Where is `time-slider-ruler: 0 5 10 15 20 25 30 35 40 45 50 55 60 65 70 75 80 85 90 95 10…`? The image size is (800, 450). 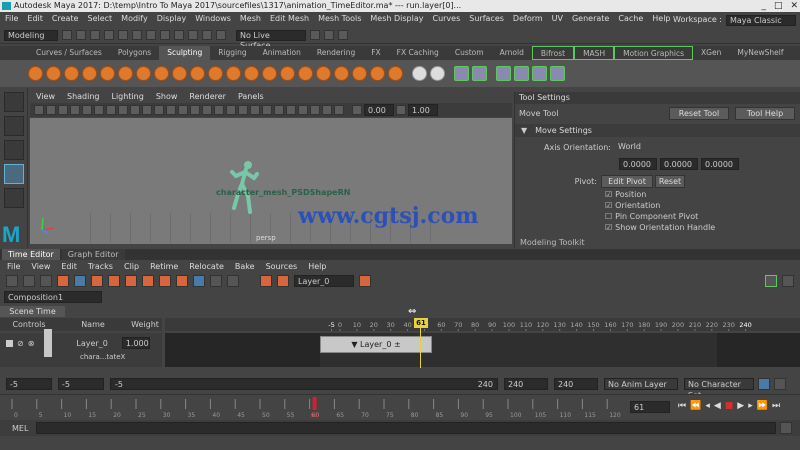 time-slider-ruler: 0 5 10 15 20 25 30 35 40 45 50 55 60 65 70 75 80 85 90 95 10… is located at coordinates (318, 407).